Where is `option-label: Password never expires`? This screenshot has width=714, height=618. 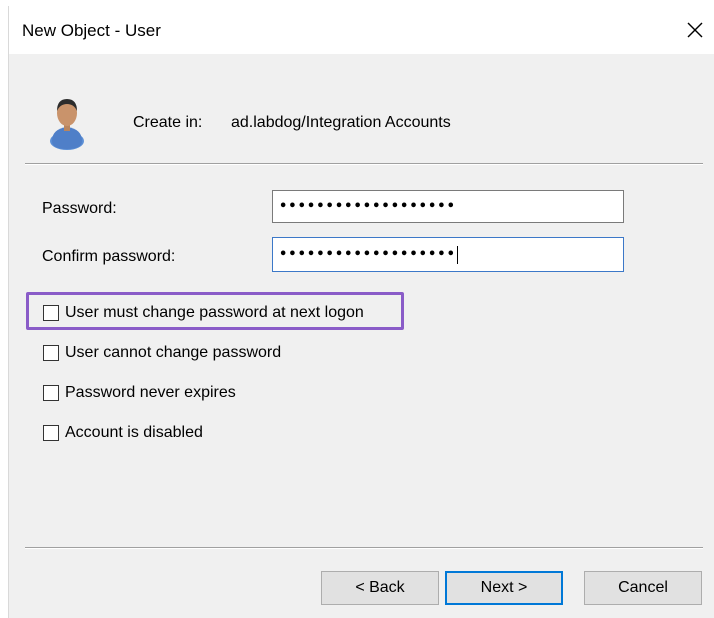
option-label: Password never expires is located at coordinates (150, 392).